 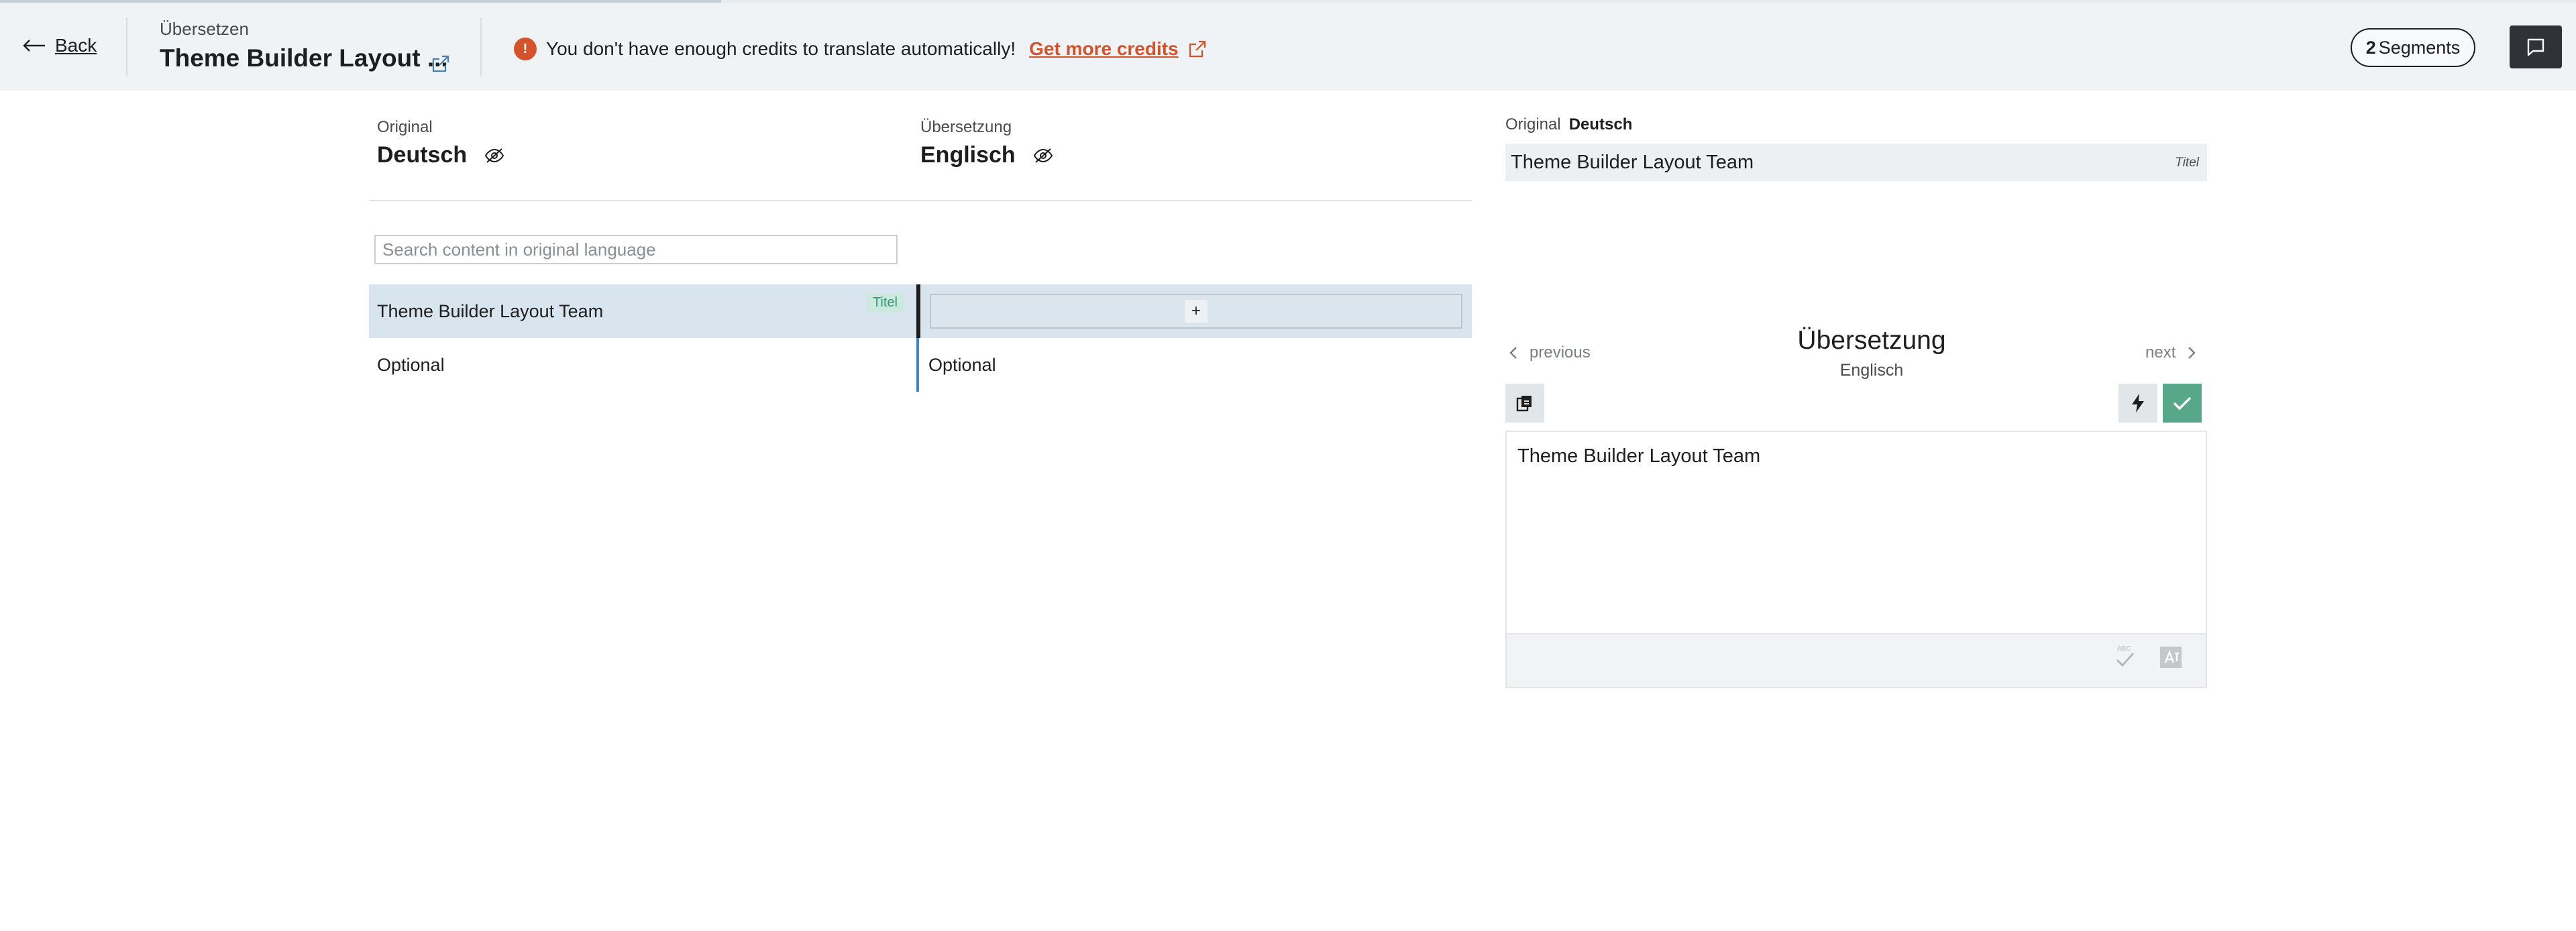 I want to click on comments-button, so click(x=2536, y=47).